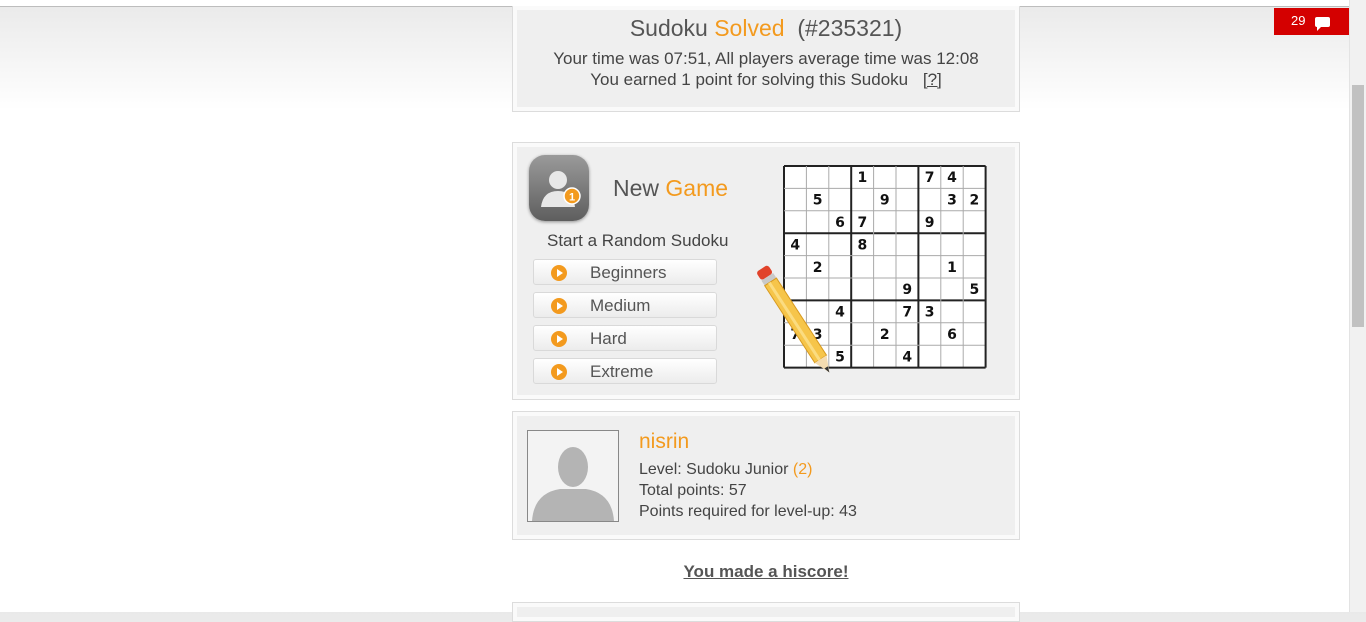  Describe the element at coordinates (1358, 206) in the screenshot. I see `scrollbar-thumb` at that location.